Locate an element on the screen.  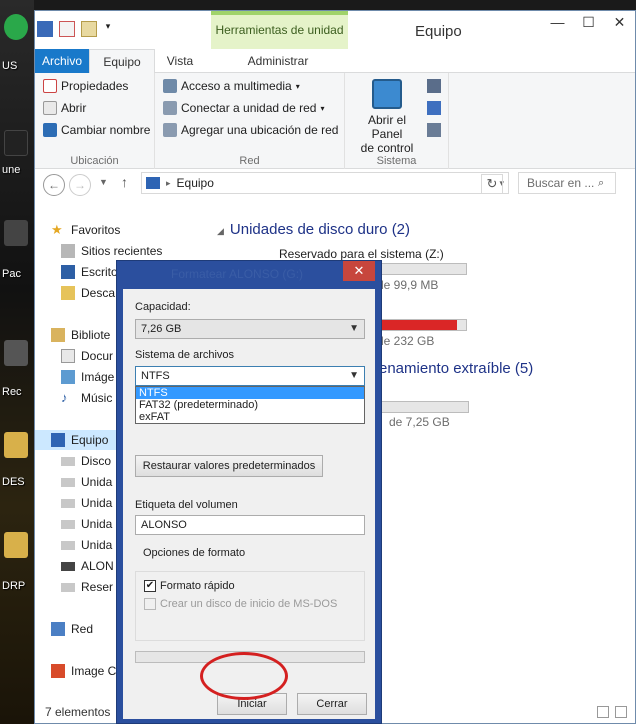
capacity-select: 7,26 GB ▼ is located at coordinates (250, 329).